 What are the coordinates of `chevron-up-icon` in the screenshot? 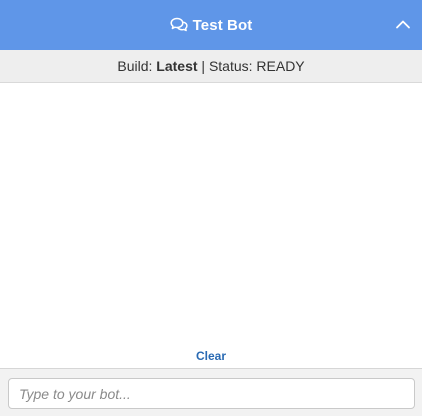 It's located at (403, 24).